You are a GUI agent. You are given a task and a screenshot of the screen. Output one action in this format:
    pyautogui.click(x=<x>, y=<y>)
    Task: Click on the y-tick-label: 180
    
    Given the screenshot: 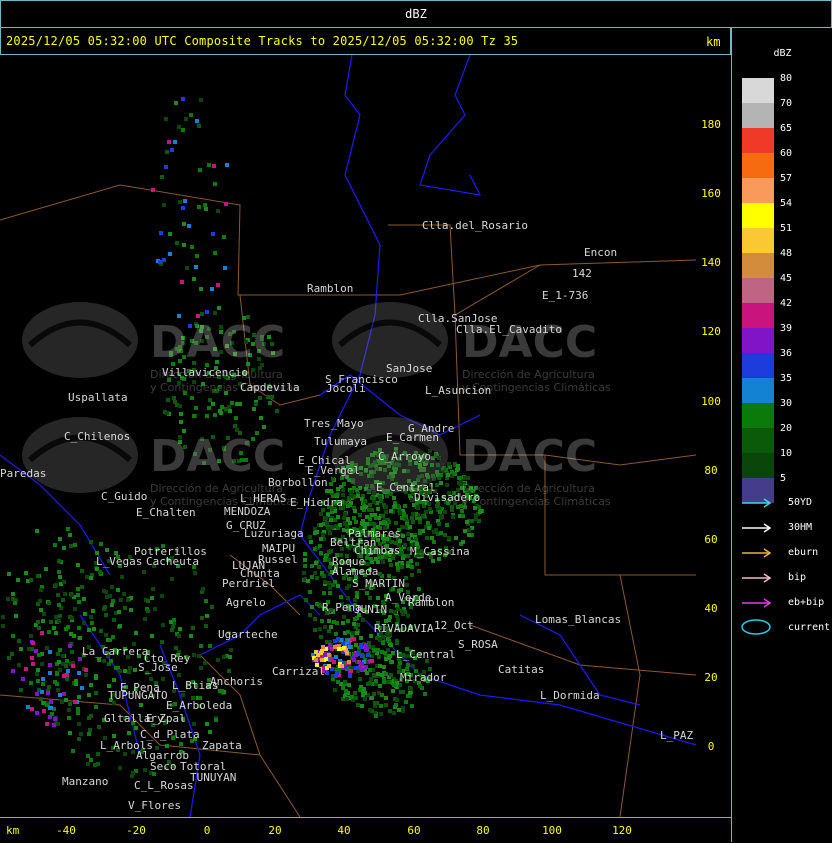 What is the action you would take?
    pyautogui.click(x=711, y=124)
    